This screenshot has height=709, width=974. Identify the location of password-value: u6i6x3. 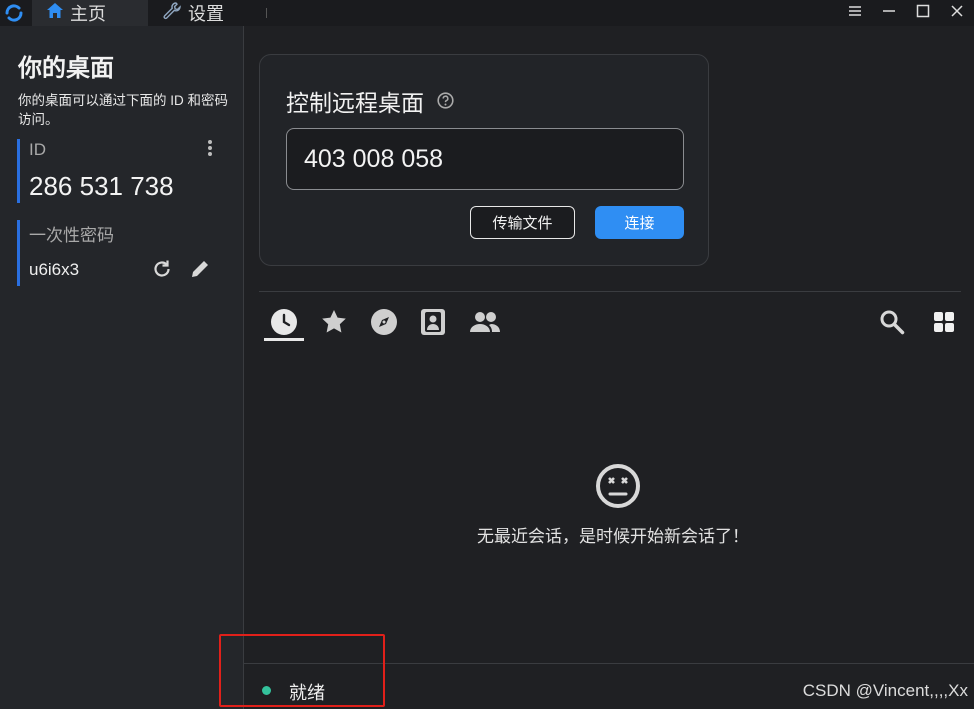
(54, 270).